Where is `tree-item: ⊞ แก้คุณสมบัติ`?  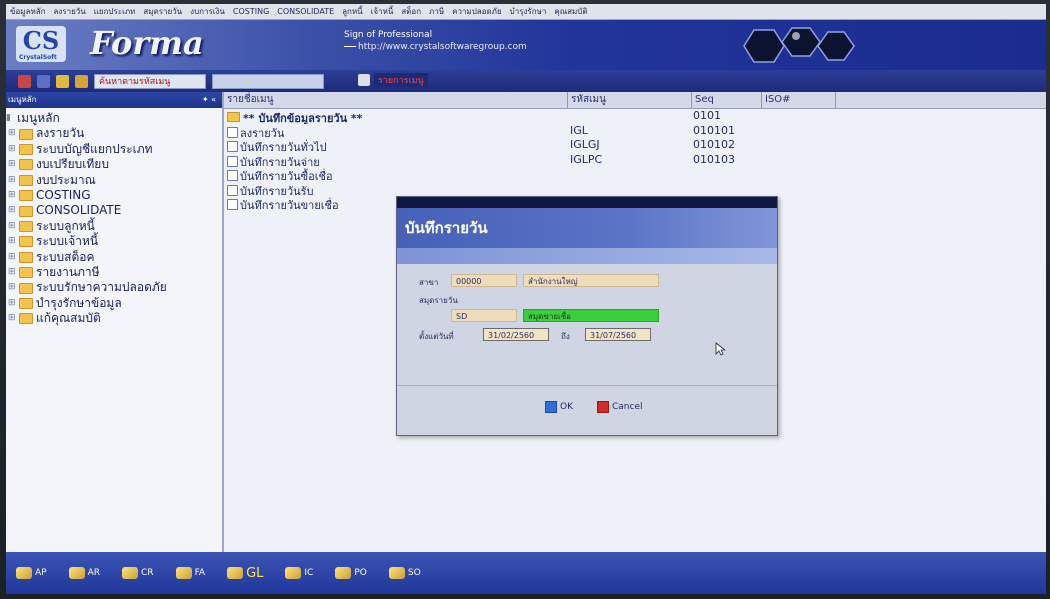 tree-item: ⊞ แก้คุณสมบัติ is located at coordinates (114, 318).